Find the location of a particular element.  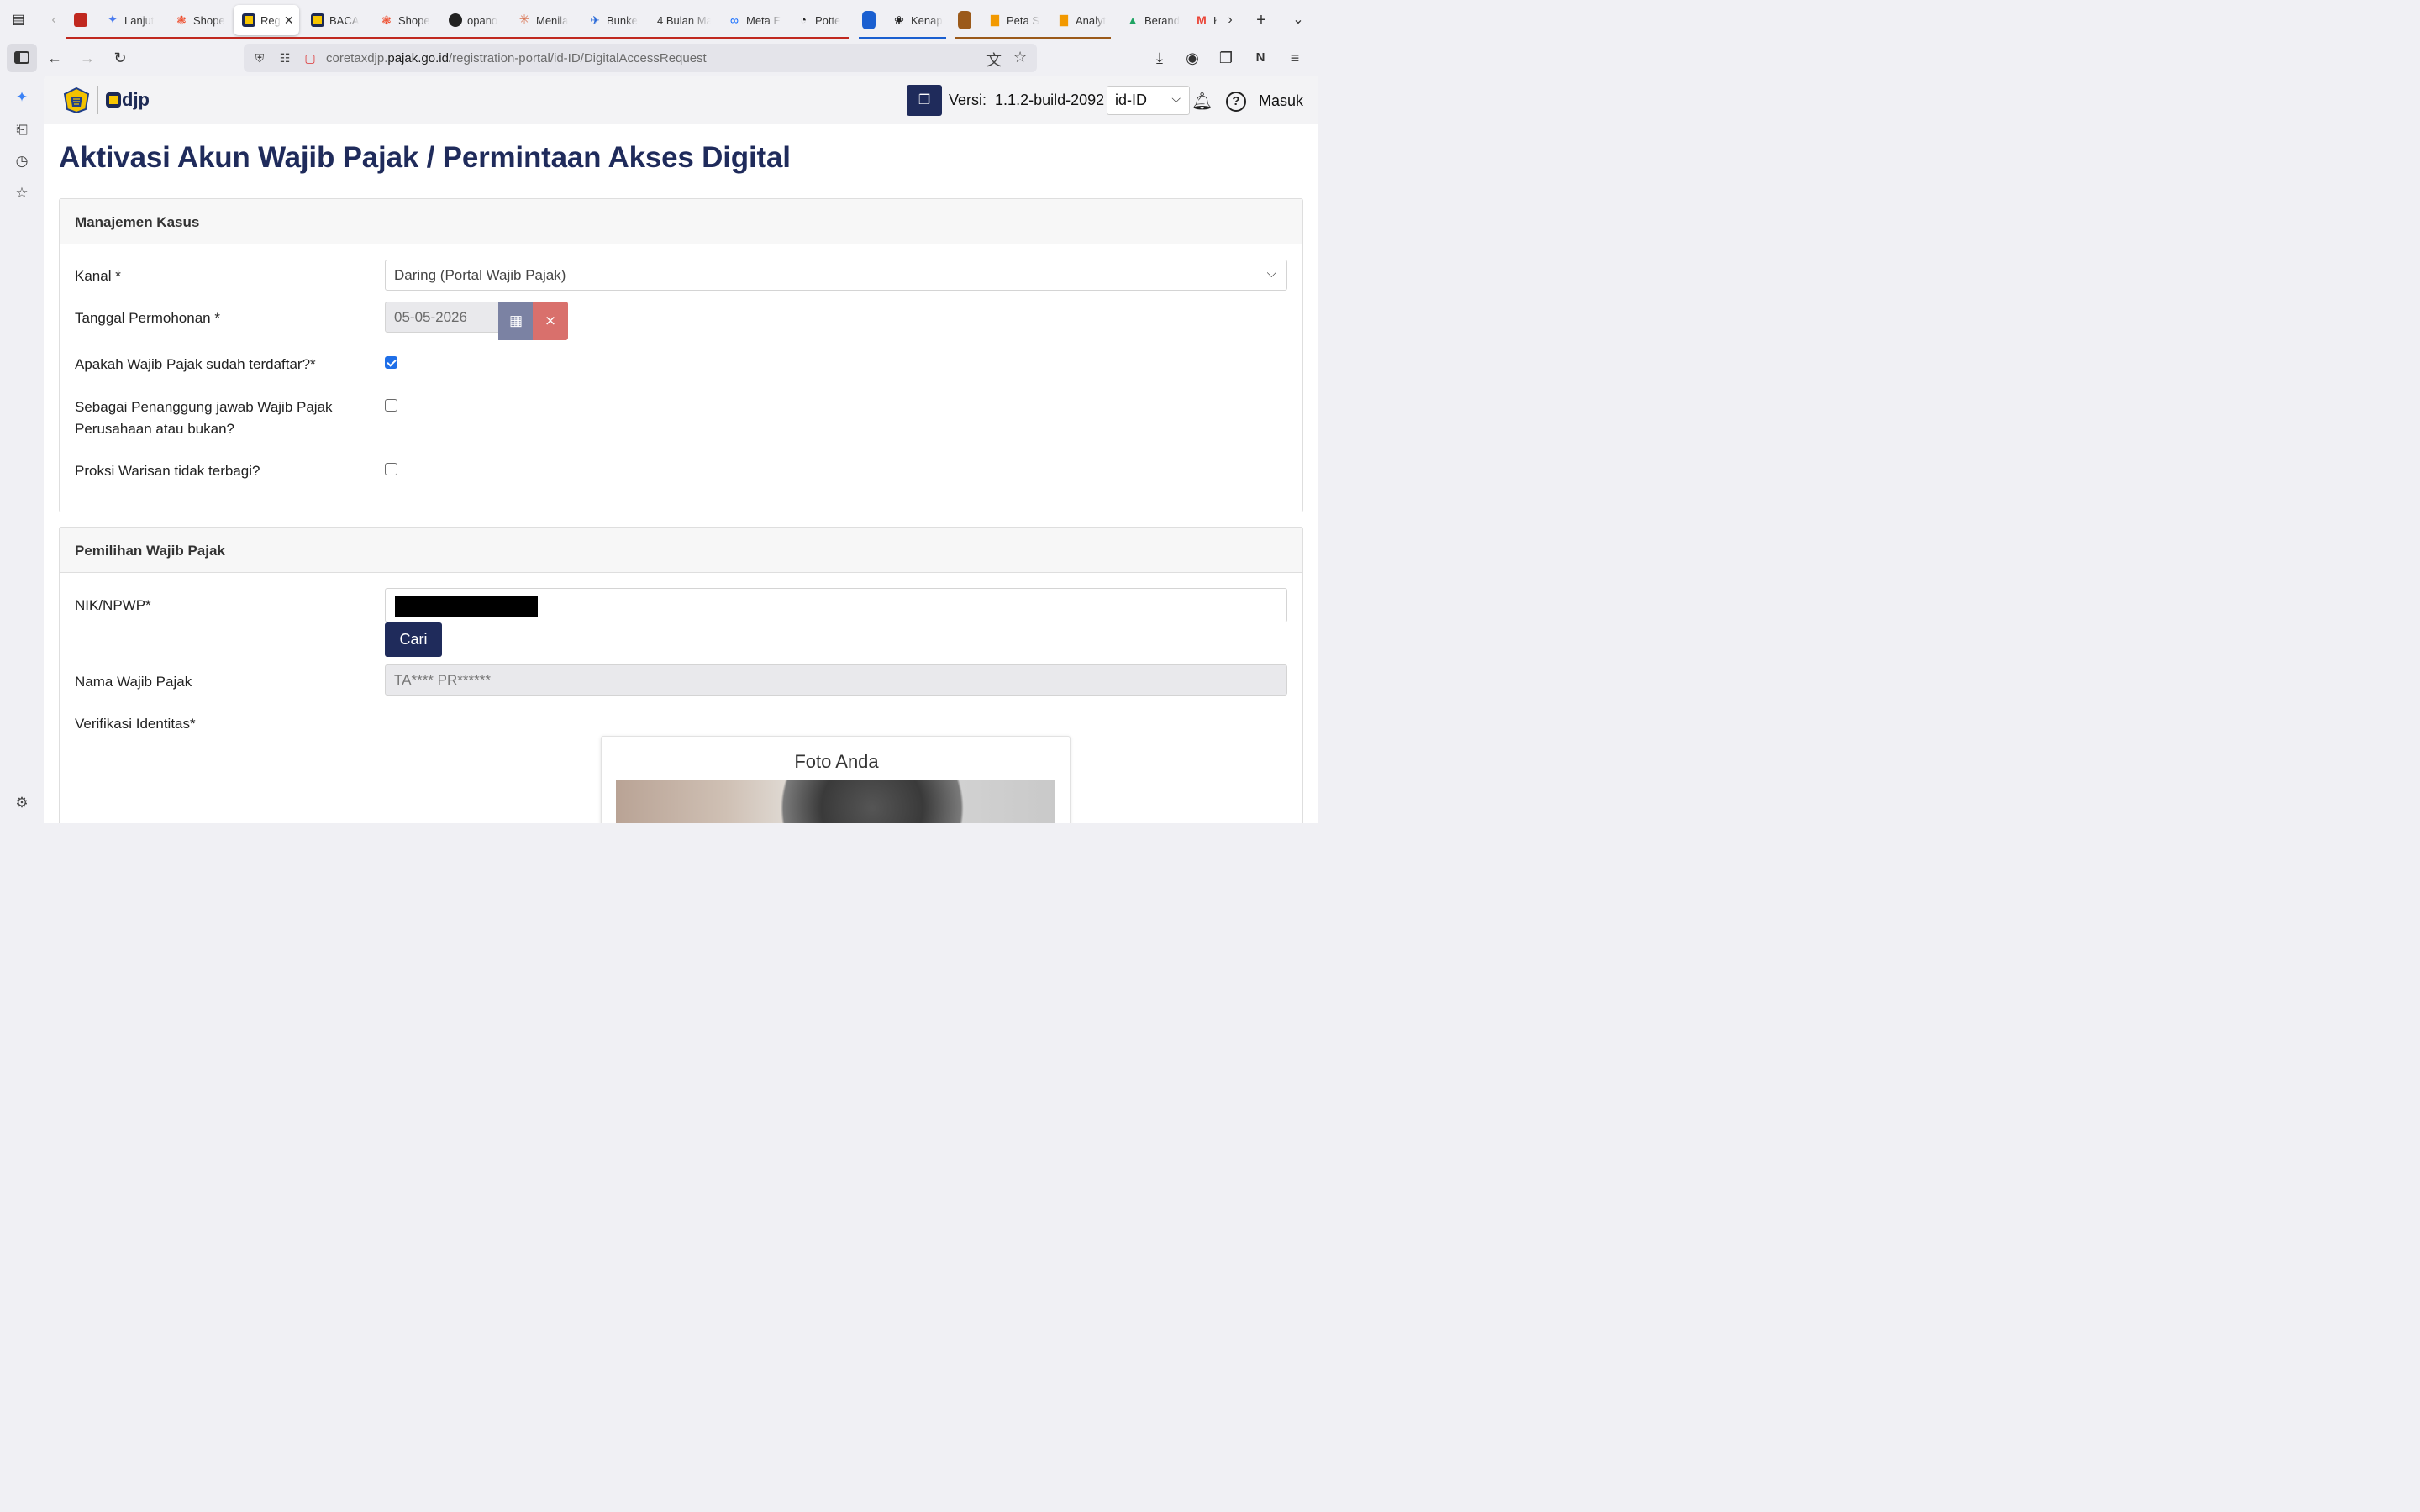

nik-npwp-input is located at coordinates (836, 605).